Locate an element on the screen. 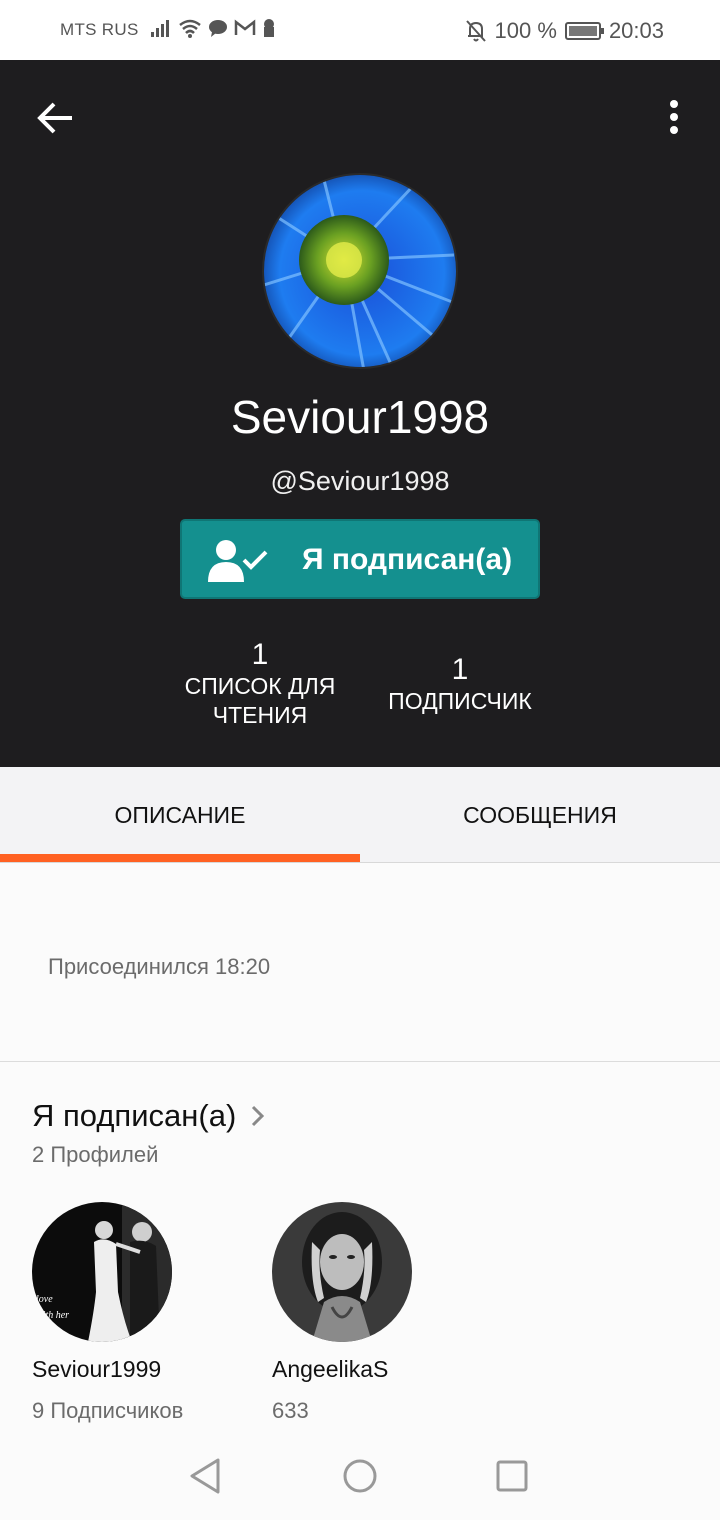 This screenshot has height=1520, width=720. followed-profile-name: Seviour1999 is located at coordinates (97, 1369).